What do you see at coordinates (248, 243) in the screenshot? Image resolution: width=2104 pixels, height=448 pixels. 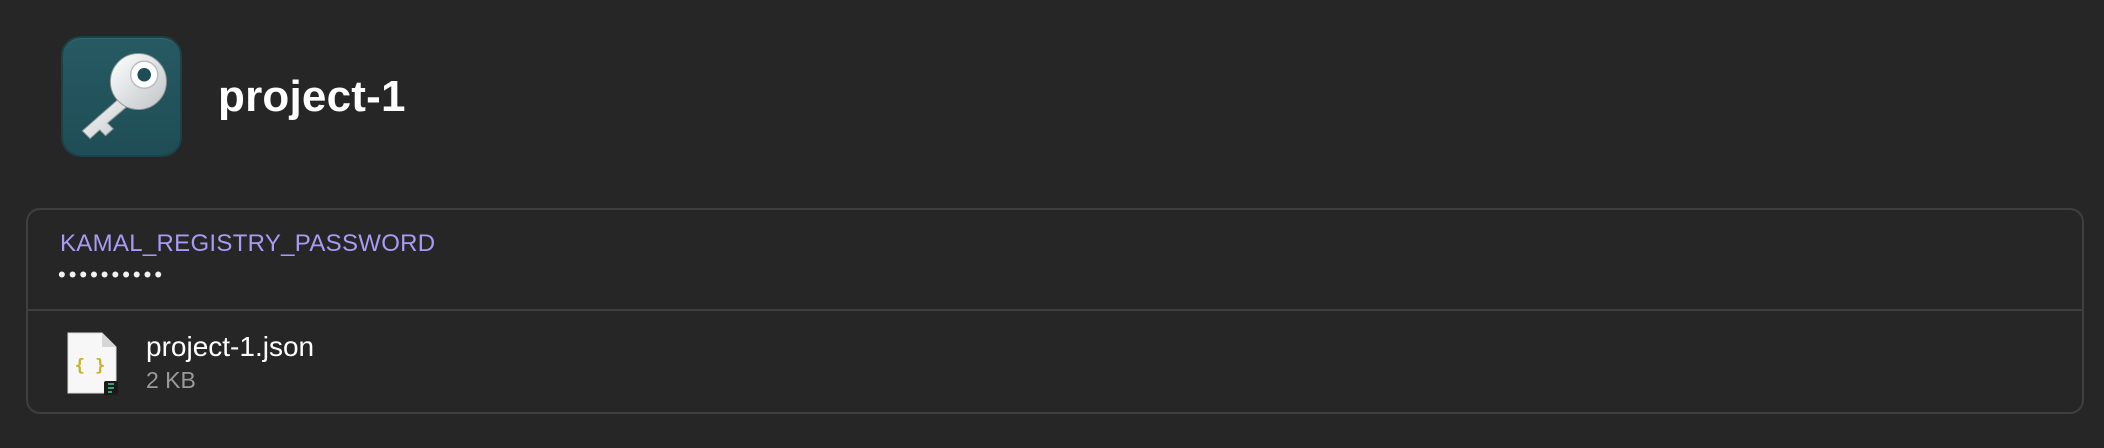 I see `field-label: KAMAL_REGISTRY_PASSWORD` at bounding box center [248, 243].